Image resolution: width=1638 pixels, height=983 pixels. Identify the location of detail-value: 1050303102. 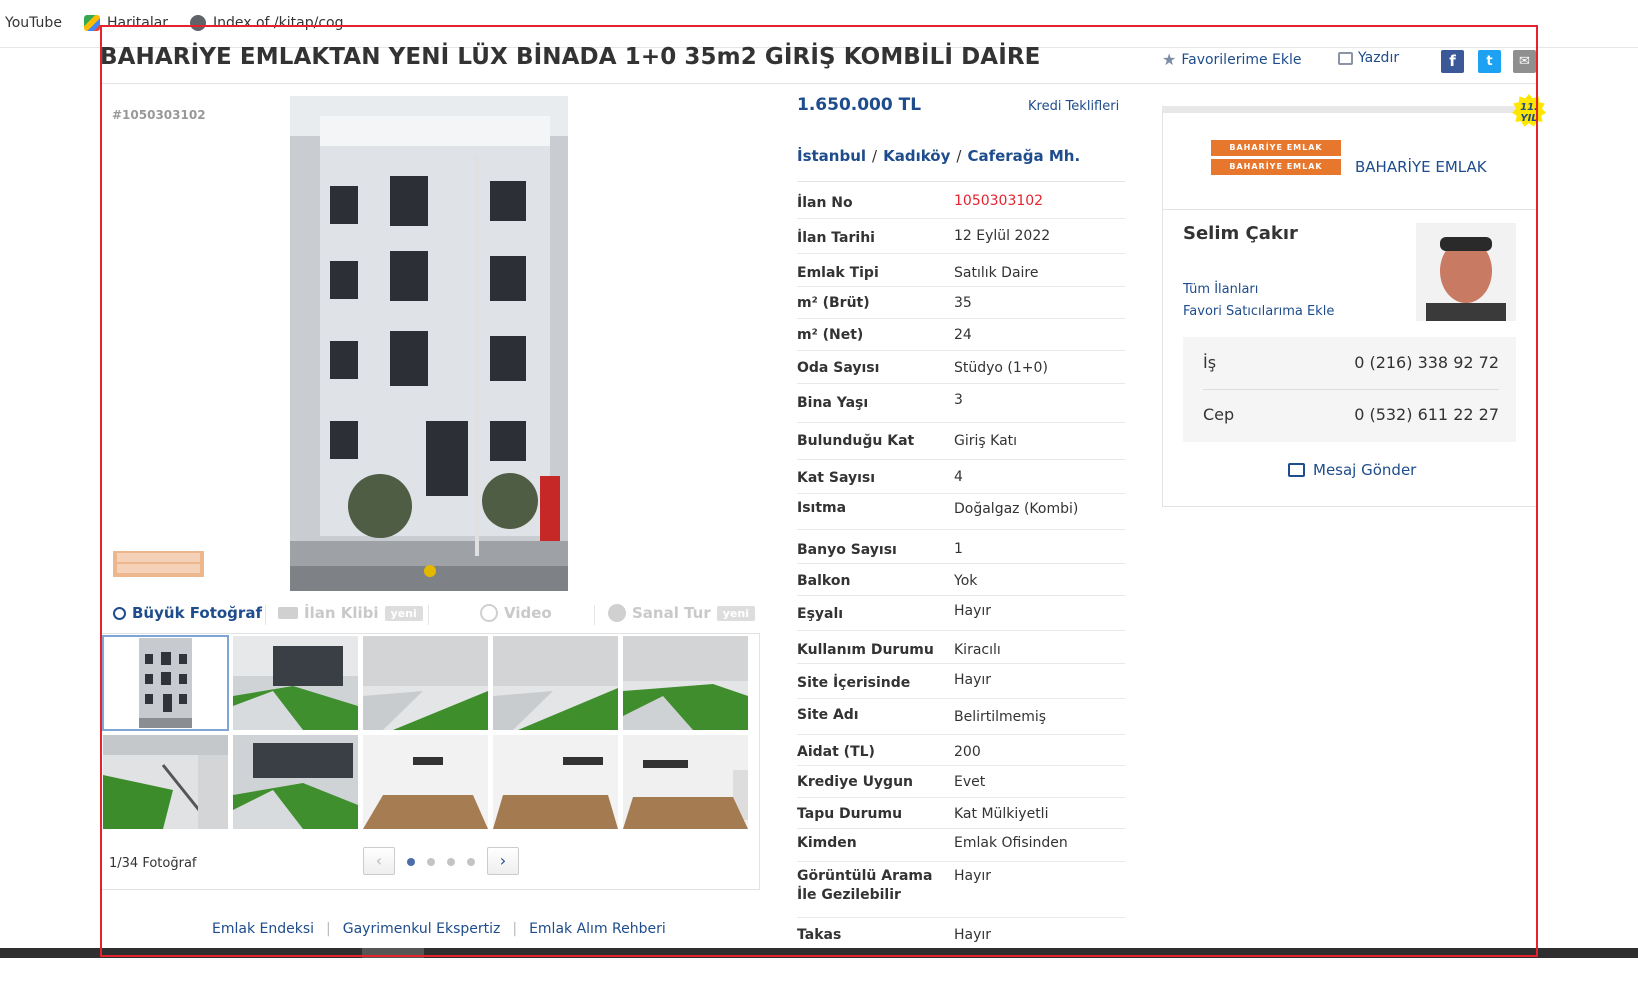
(999, 201).